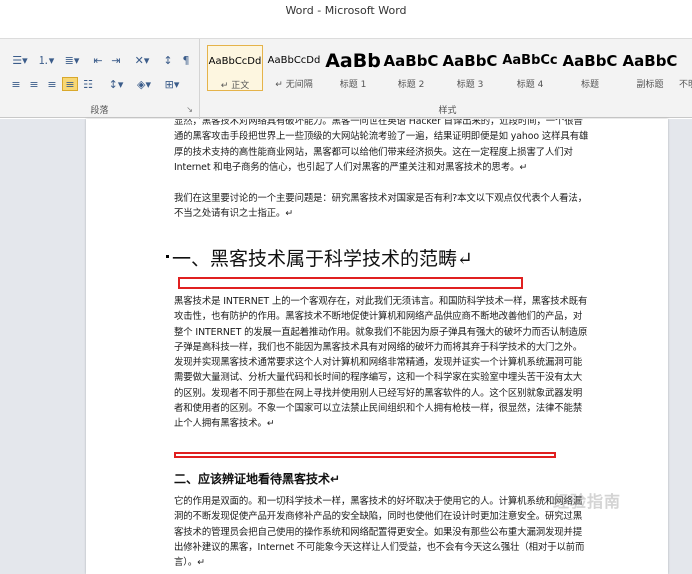 Image resolution: width=692 pixels, height=574 pixels. What do you see at coordinates (189, 109) in the screenshot?
I see `dialog-launcher-icon: ↘` at bounding box center [189, 109].